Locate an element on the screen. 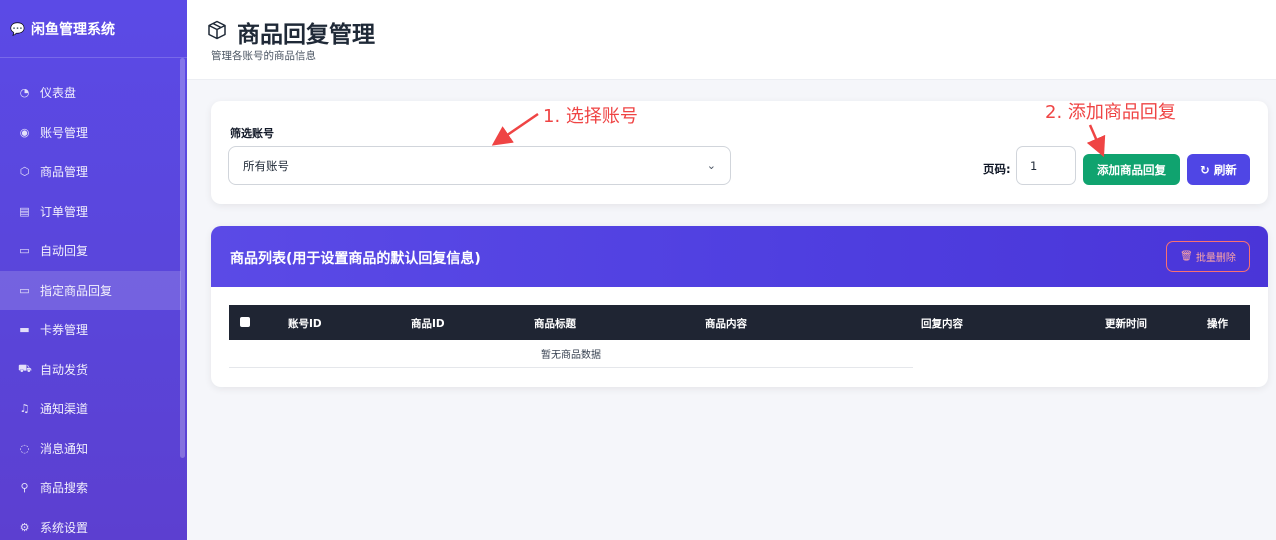 This screenshot has width=1276, height=540. column-account-id: 账号ID is located at coordinates (305, 323).